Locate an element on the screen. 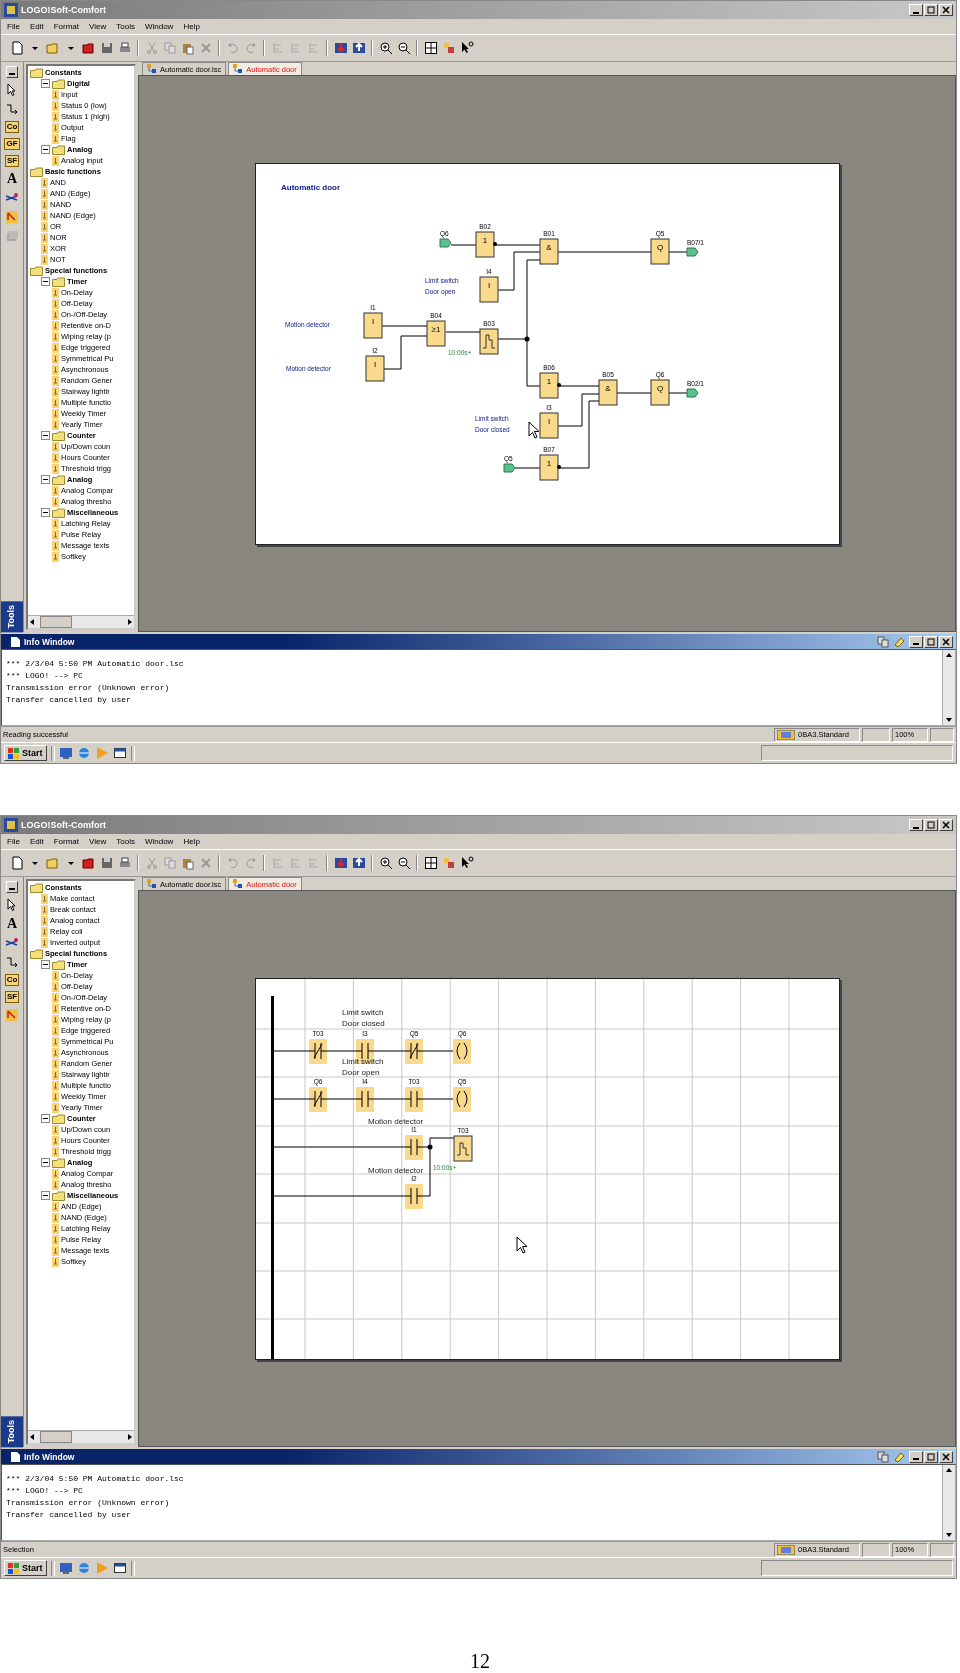 This screenshot has height=1673, width=960. tool-button: GF is located at coordinates (12, 144).